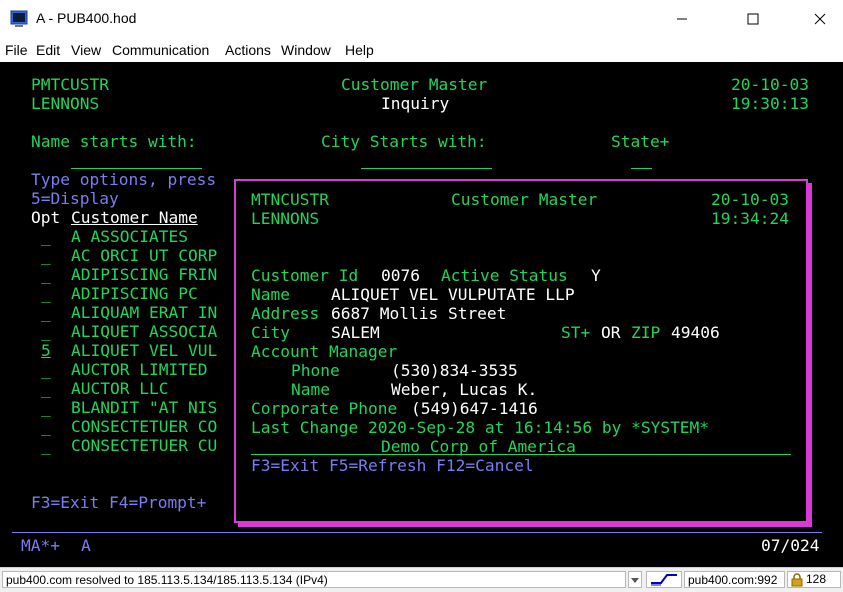  I want to click on cipher-strength: 128, so click(816, 579).